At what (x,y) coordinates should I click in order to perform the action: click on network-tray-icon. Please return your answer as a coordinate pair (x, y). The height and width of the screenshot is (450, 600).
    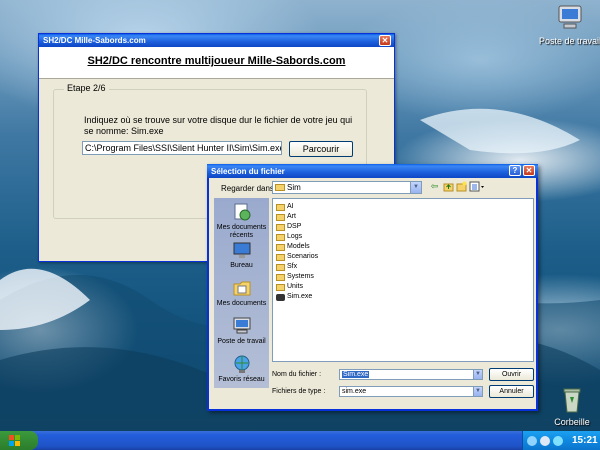
    Looking at the image, I should click on (532, 440).